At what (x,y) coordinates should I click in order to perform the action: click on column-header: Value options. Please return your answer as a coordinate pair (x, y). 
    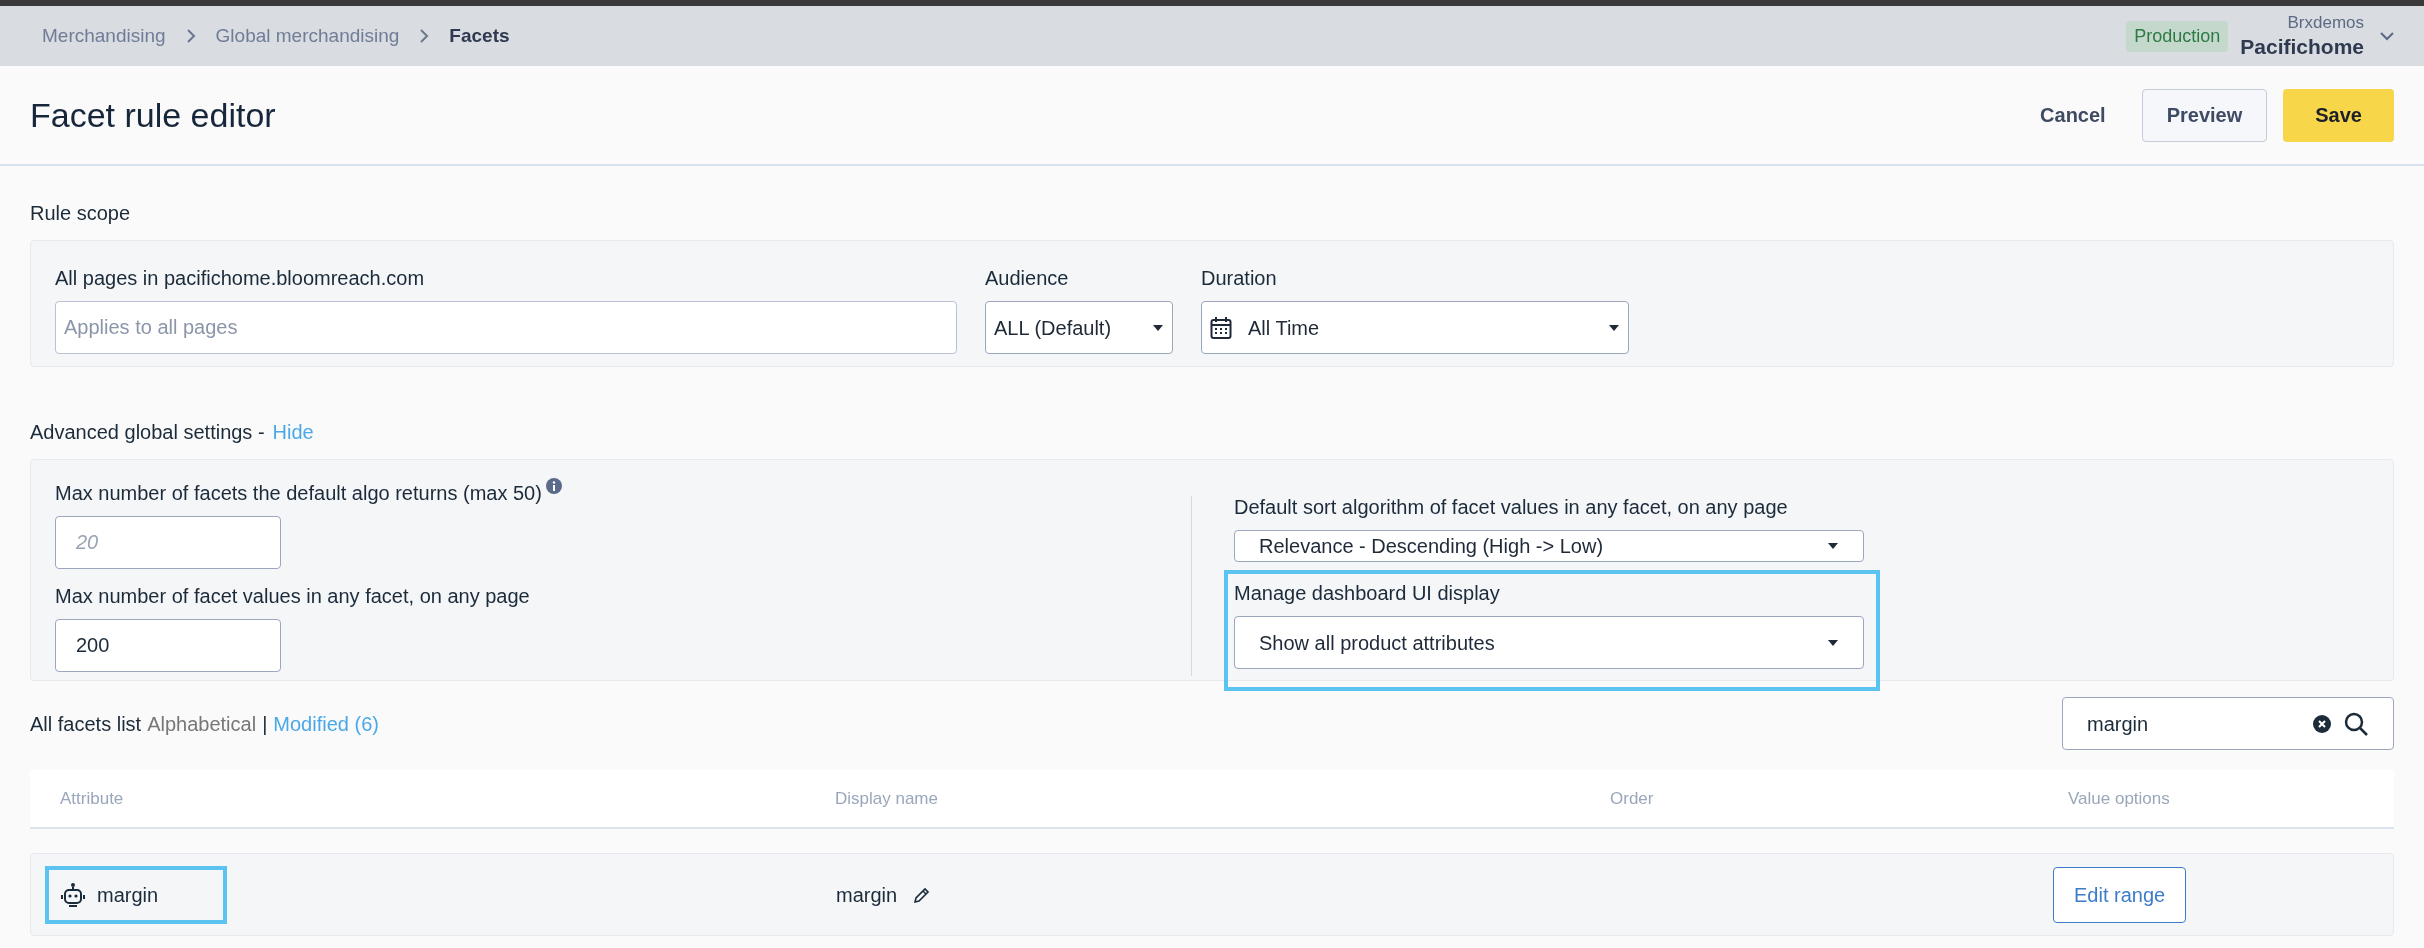
    Looking at the image, I should click on (2119, 798).